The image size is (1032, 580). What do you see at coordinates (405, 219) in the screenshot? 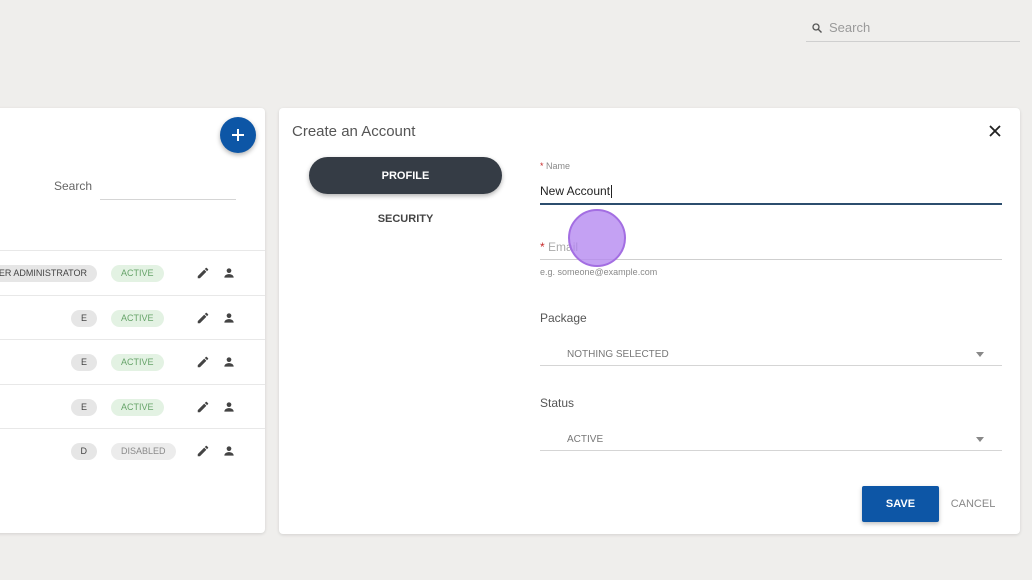
I see `tab-security: SECURITY` at bounding box center [405, 219].